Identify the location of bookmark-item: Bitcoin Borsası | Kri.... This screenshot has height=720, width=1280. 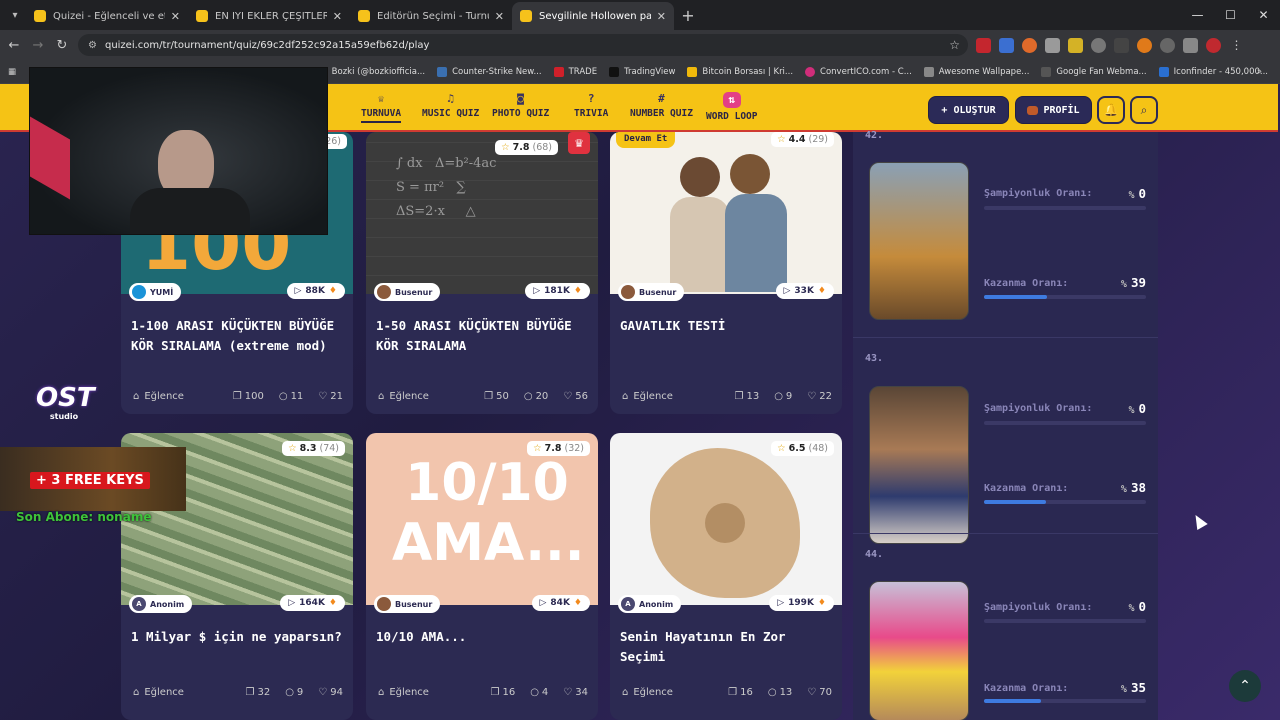
(740, 71).